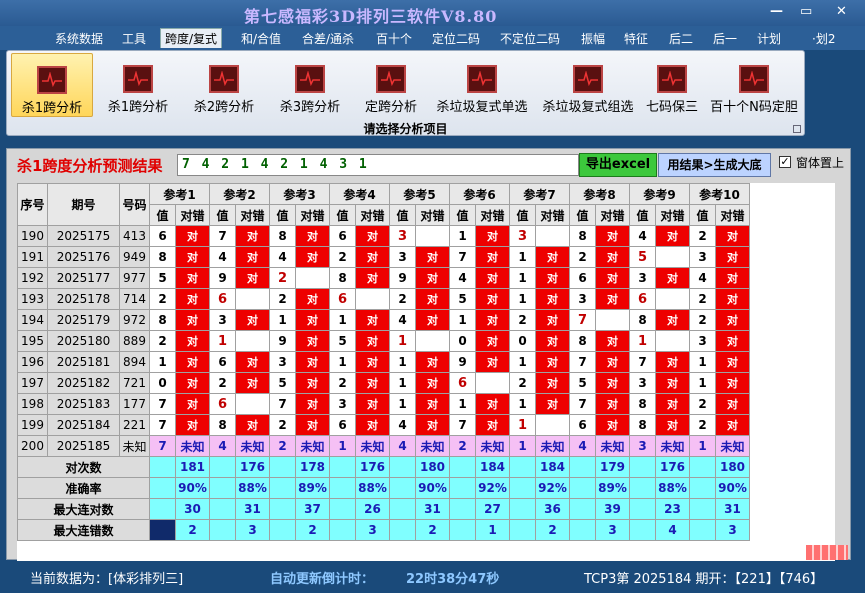 Image resolution: width=865 pixels, height=593 pixels. What do you see at coordinates (456, 38) in the screenshot?
I see `menu-position-two: 定位二码` at bounding box center [456, 38].